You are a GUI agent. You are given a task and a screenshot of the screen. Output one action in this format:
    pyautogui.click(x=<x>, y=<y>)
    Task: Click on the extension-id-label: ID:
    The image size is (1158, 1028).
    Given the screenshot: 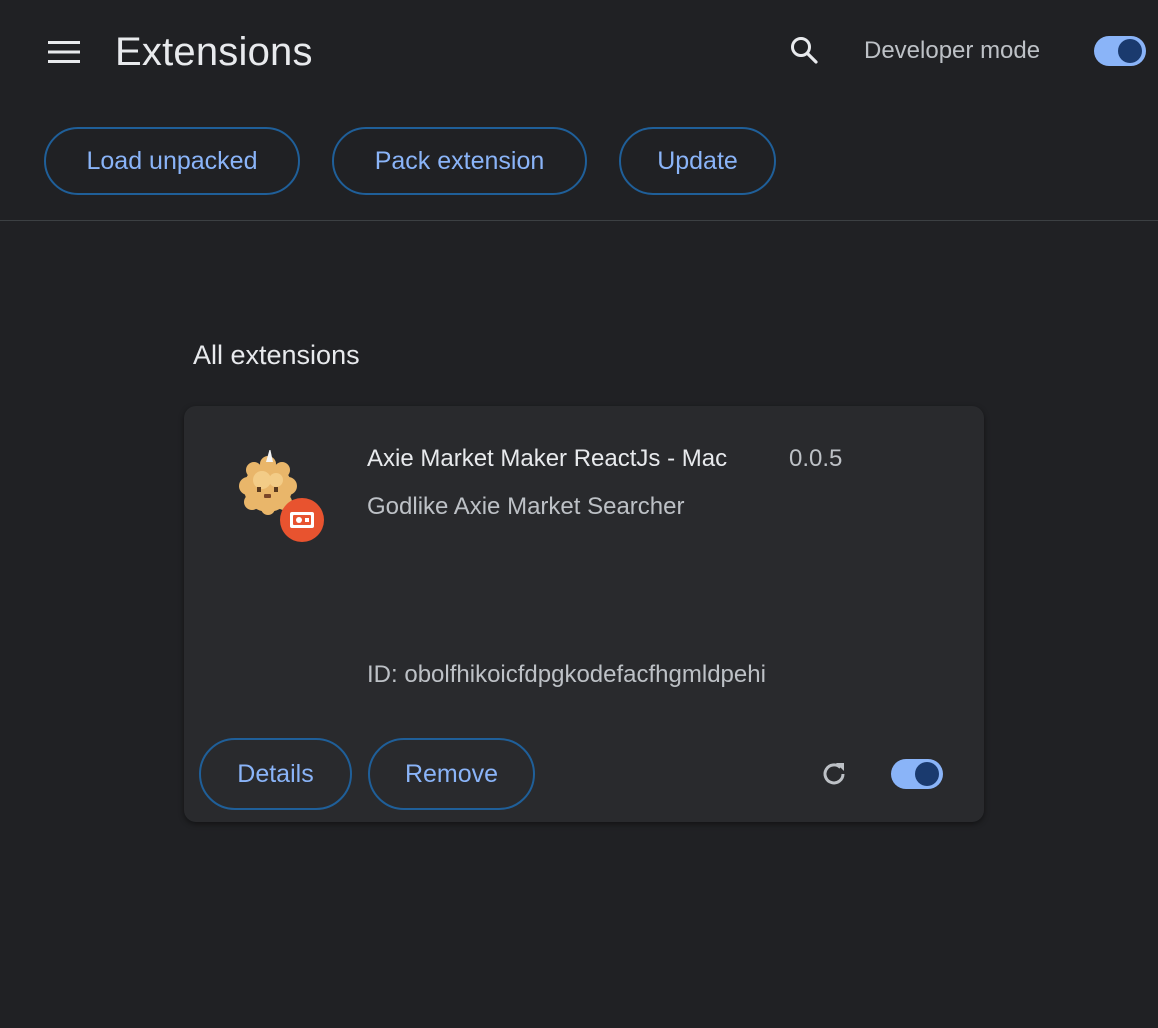 What is the action you would take?
    pyautogui.click(x=382, y=674)
    